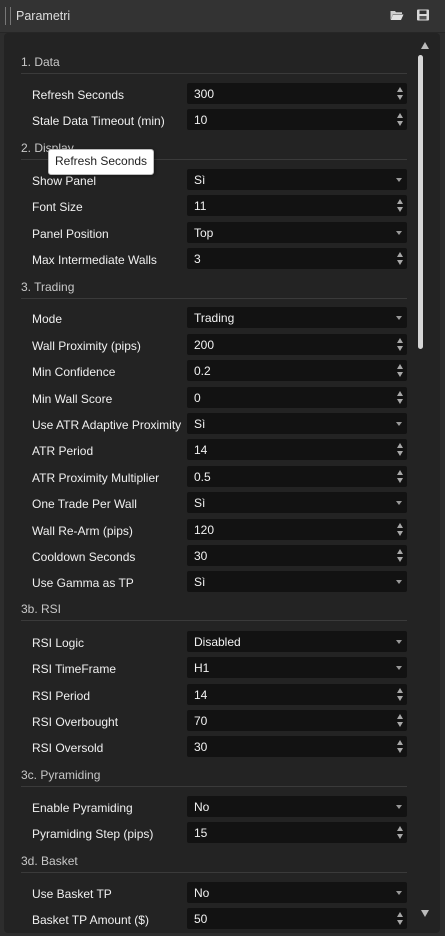 This screenshot has width=445, height=936. What do you see at coordinates (423, 15) in the screenshot?
I see `save-icon` at bounding box center [423, 15].